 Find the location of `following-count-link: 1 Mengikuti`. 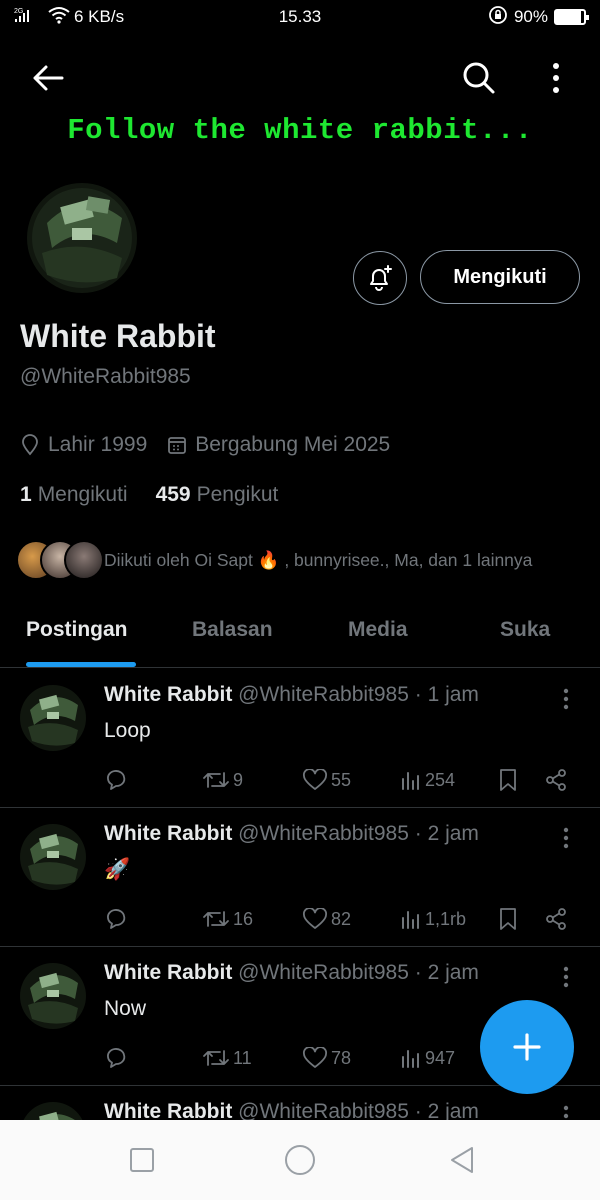

following-count-link: 1 Mengikuti is located at coordinates (74, 495).